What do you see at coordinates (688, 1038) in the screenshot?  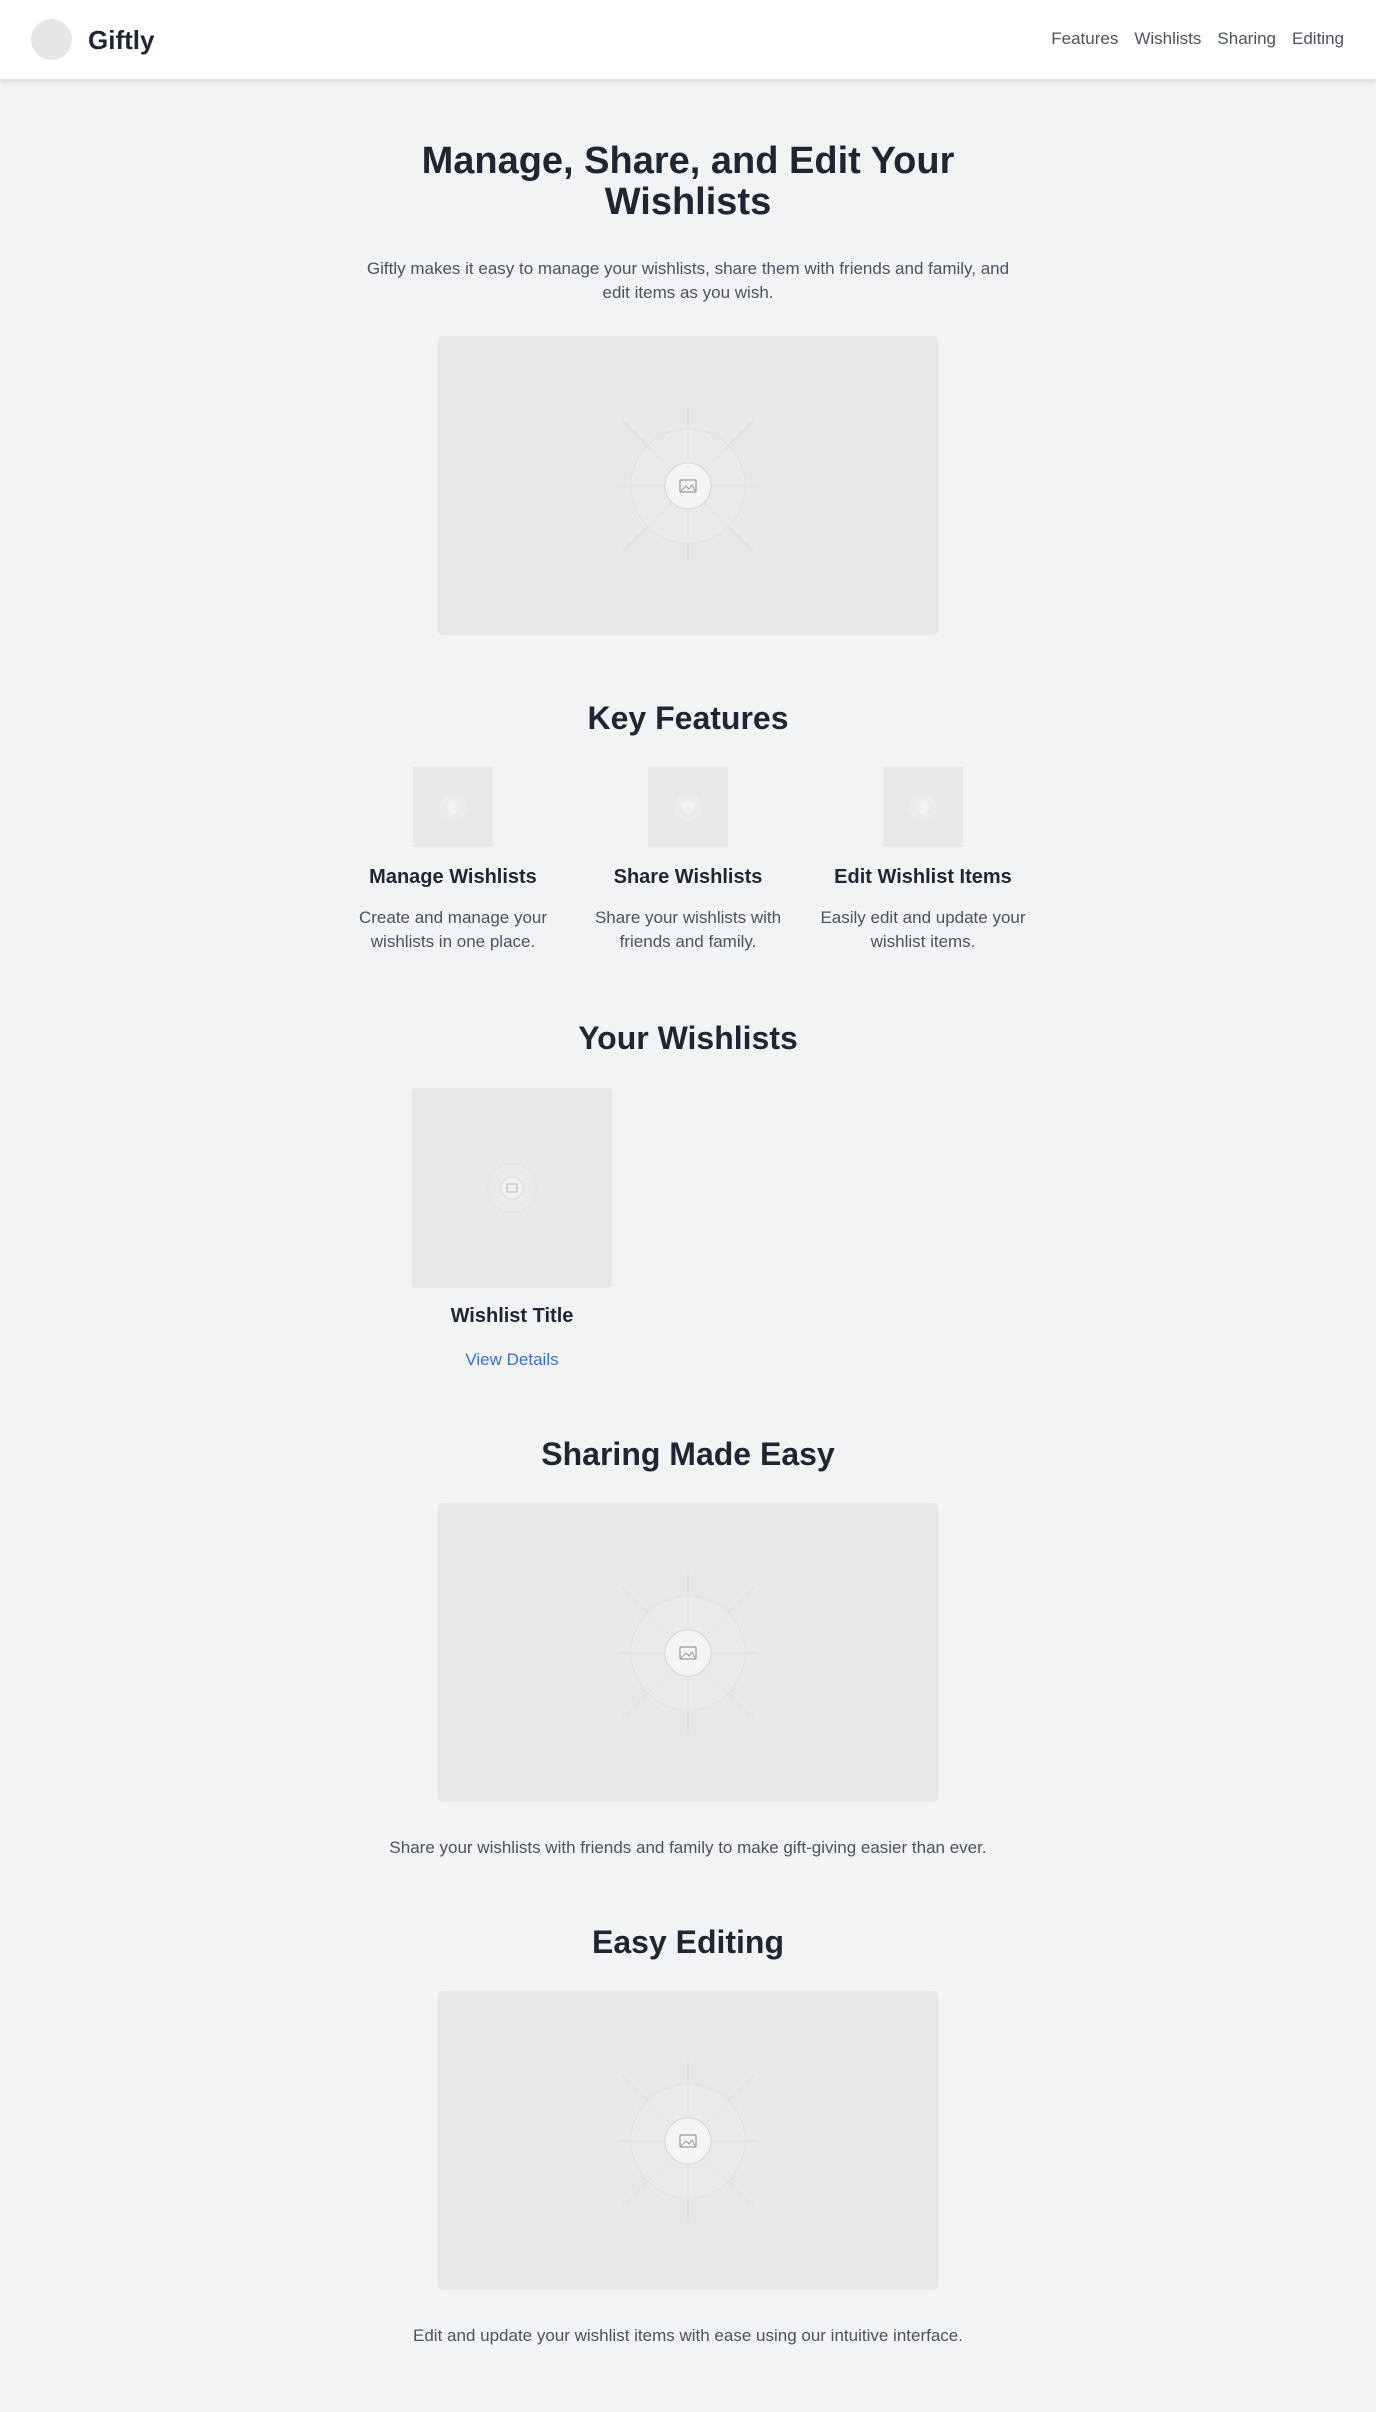 I see `wishlists-section-title: Your Wishlists` at bounding box center [688, 1038].